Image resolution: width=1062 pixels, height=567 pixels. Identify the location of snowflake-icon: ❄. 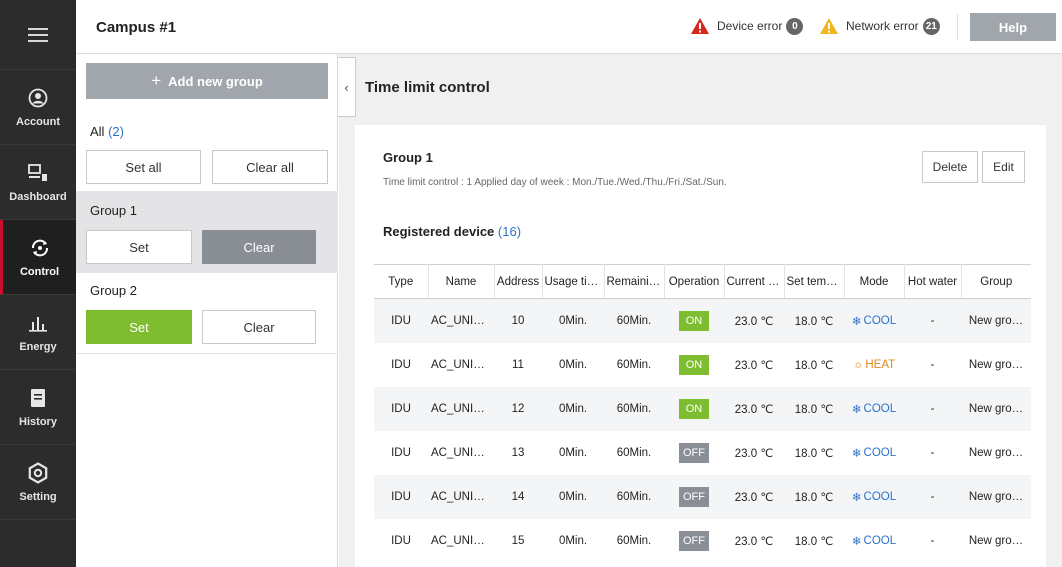
(856, 409).